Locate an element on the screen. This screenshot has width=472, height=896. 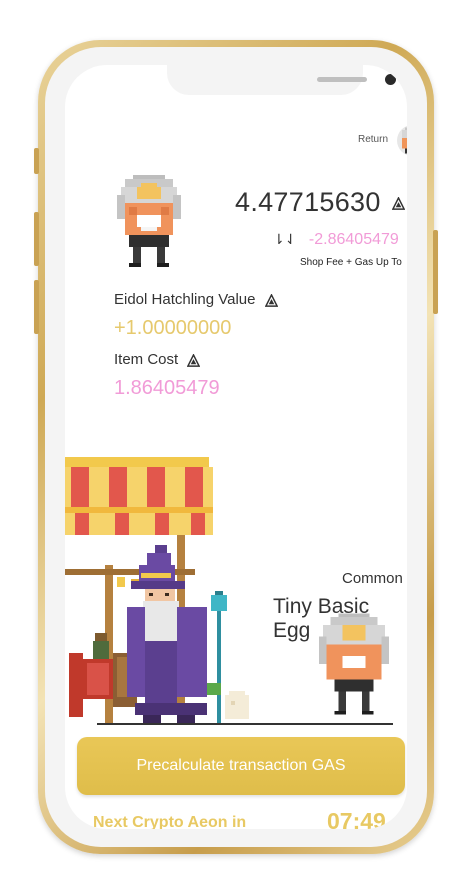
aeon-countdown: 07:49 is located at coordinates (356, 818).